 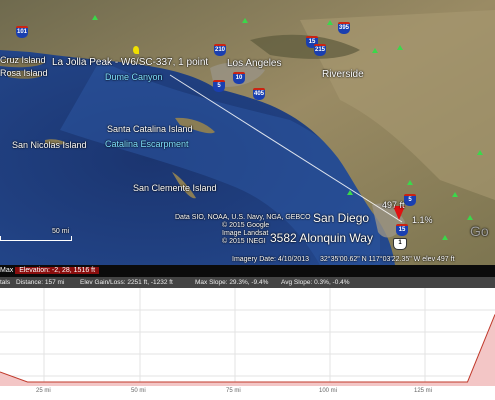 I want to click on placemark-pin-icon, so click(x=136, y=50).